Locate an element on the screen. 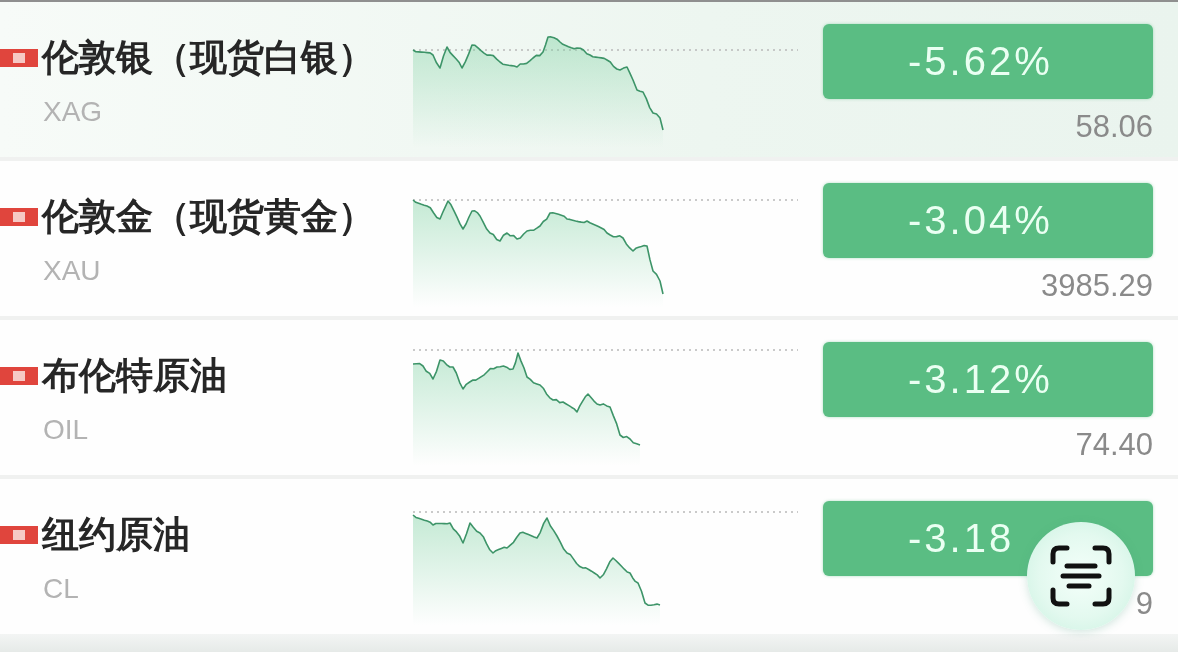  price-text: 9 is located at coordinates (1144, 604).